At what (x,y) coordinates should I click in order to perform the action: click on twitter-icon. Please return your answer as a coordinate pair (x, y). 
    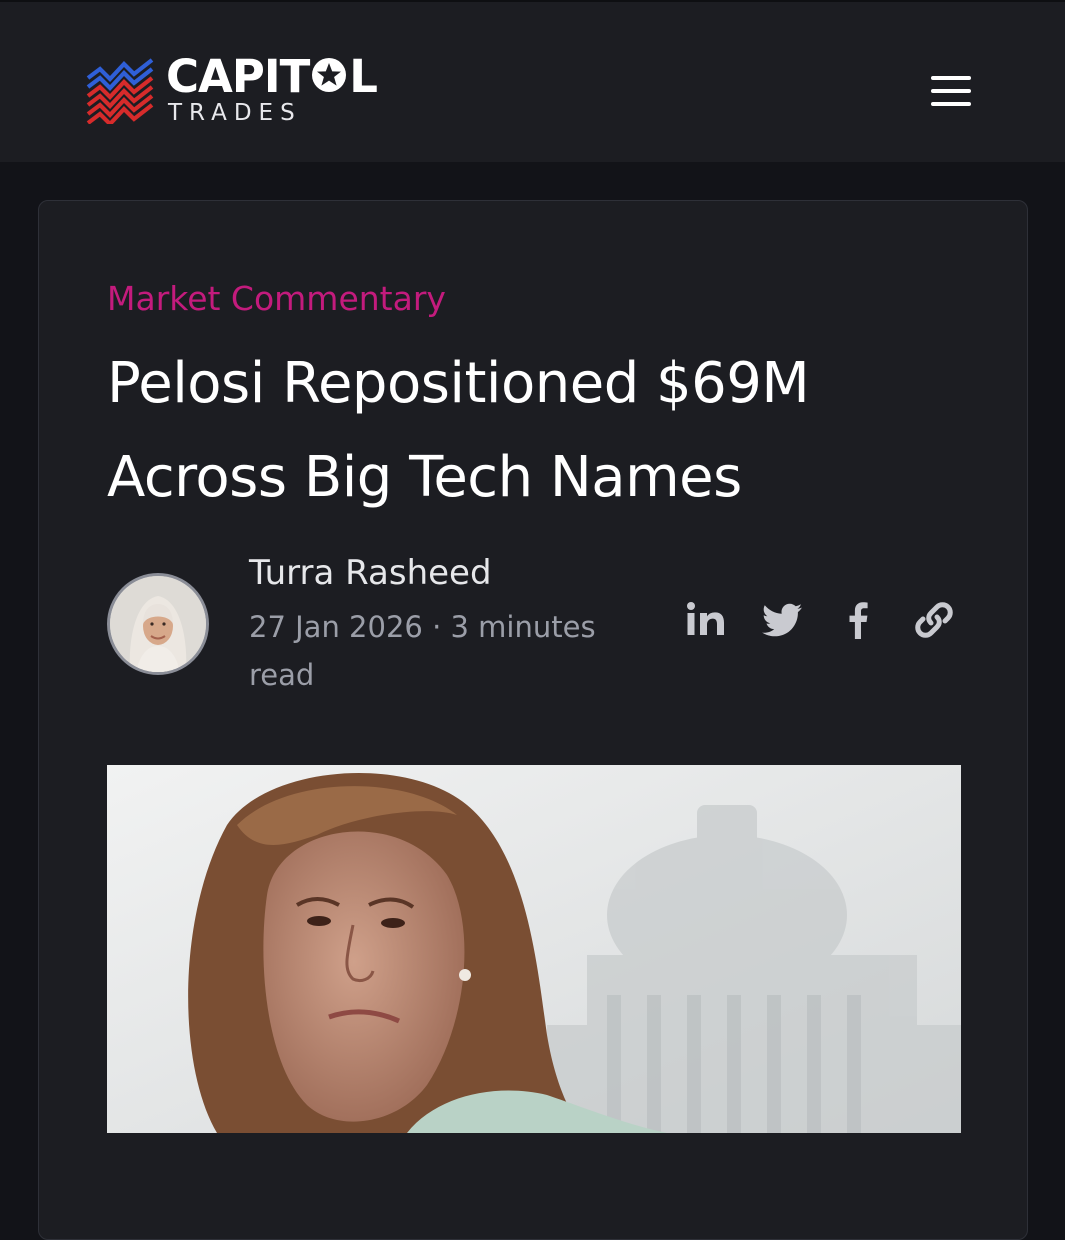
    Looking at the image, I should click on (782, 620).